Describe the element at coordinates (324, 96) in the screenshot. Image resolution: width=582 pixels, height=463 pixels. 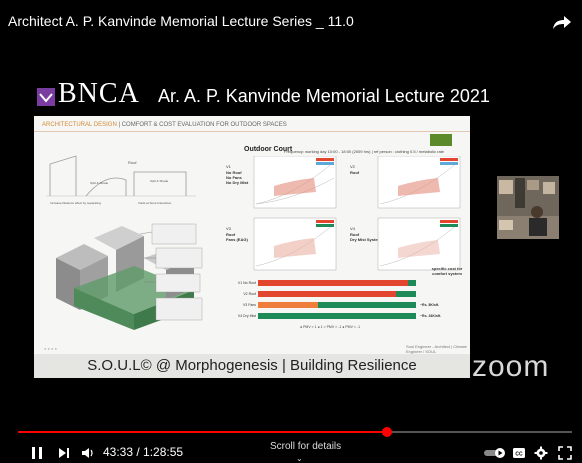
I see `lecture-title: Ar. A. P. Kanvinde Memorial Lecture 2021` at that location.